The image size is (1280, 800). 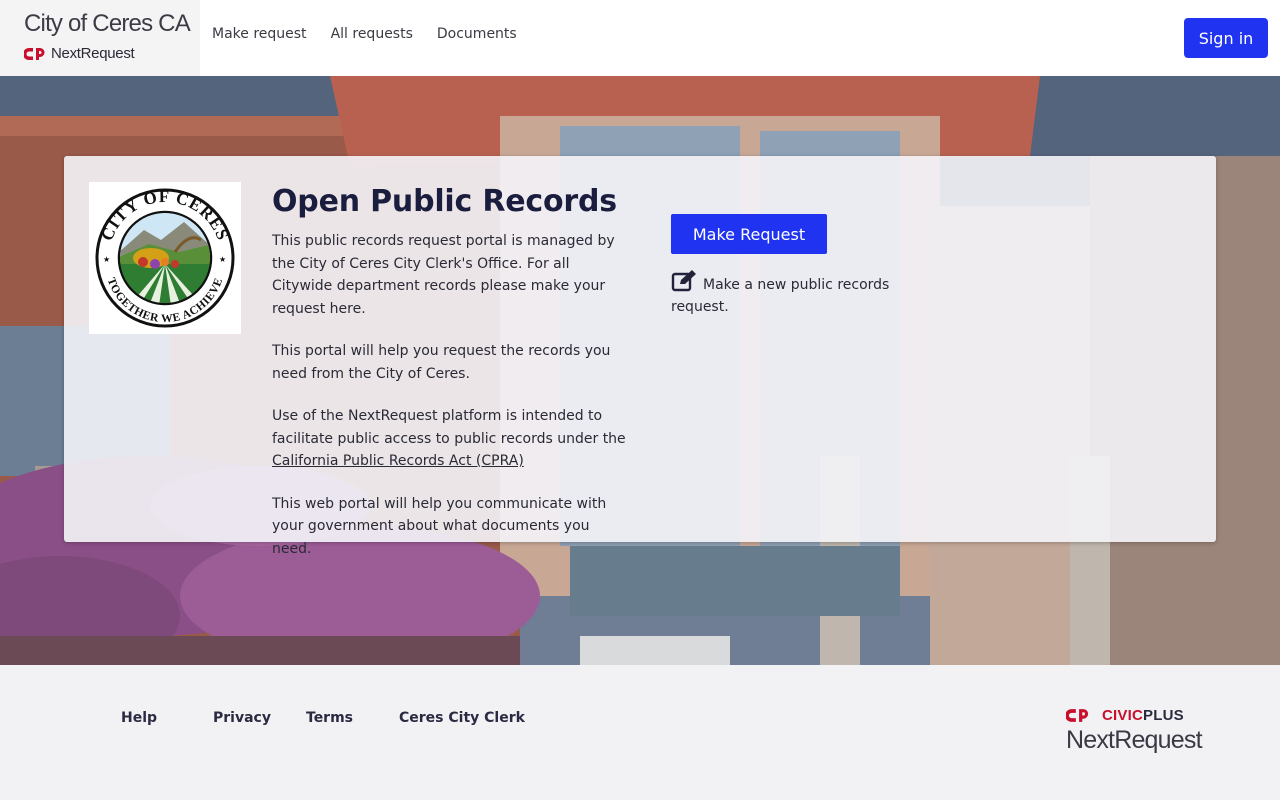 I want to click on cpra-link: California Public Records Act (CPRA), so click(x=398, y=461).